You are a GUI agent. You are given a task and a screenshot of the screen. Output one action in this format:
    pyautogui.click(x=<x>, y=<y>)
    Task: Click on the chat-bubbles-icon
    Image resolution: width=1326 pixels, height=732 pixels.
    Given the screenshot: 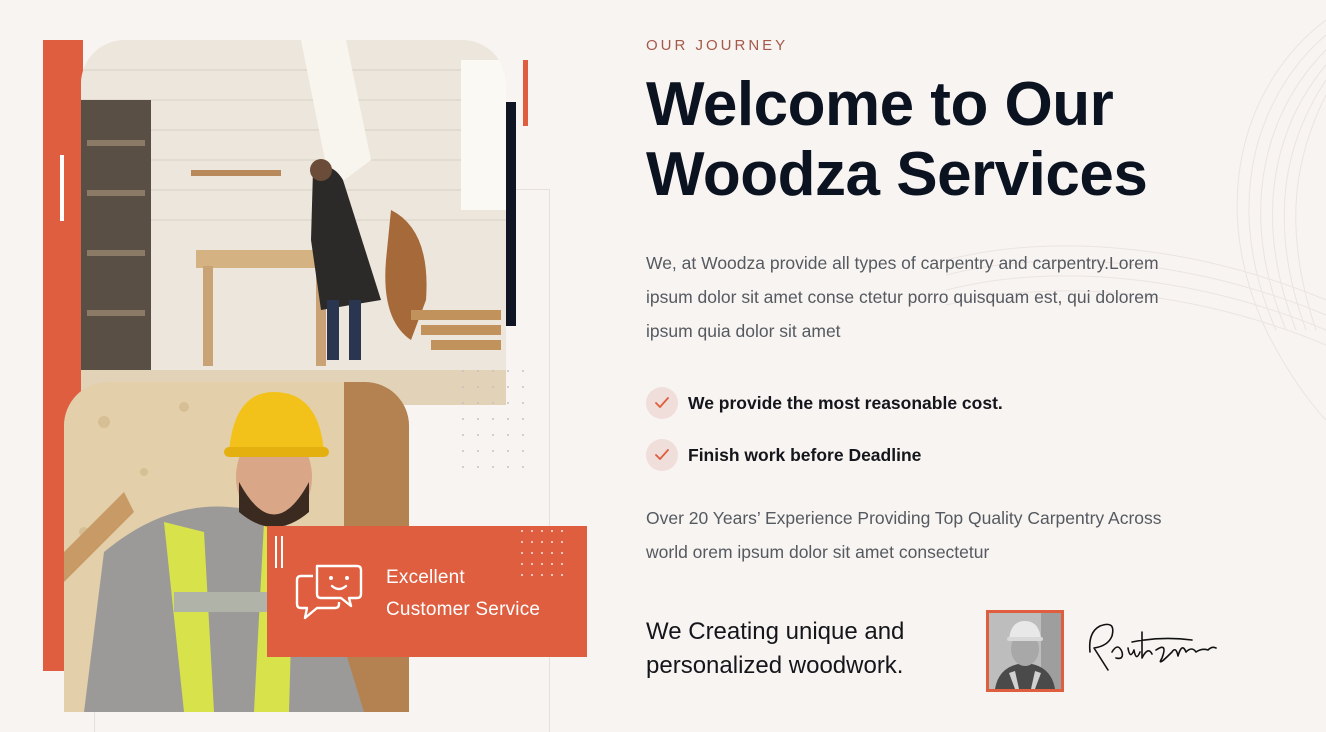 What is the action you would take?
    pyautogui.click(x=329, y=592)
    